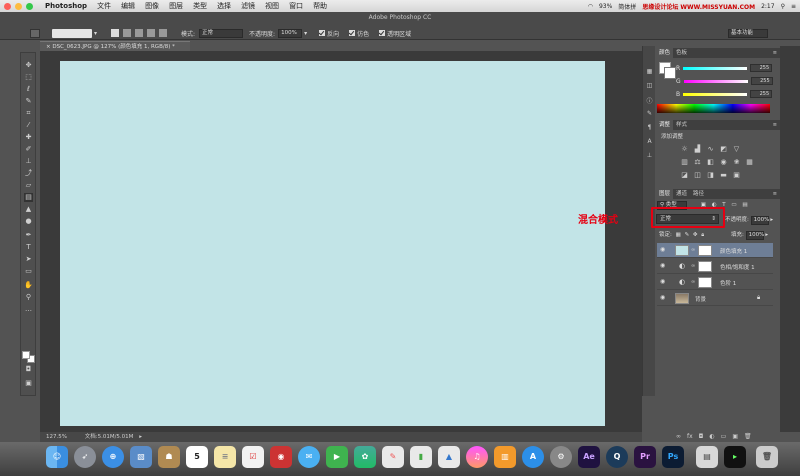 The width and height of the screenshot is (800, 476). What do you see at coordinates (320, 6) in the screenshot?
I see `menu-help: 帮助` at bounding box center [320, 6].